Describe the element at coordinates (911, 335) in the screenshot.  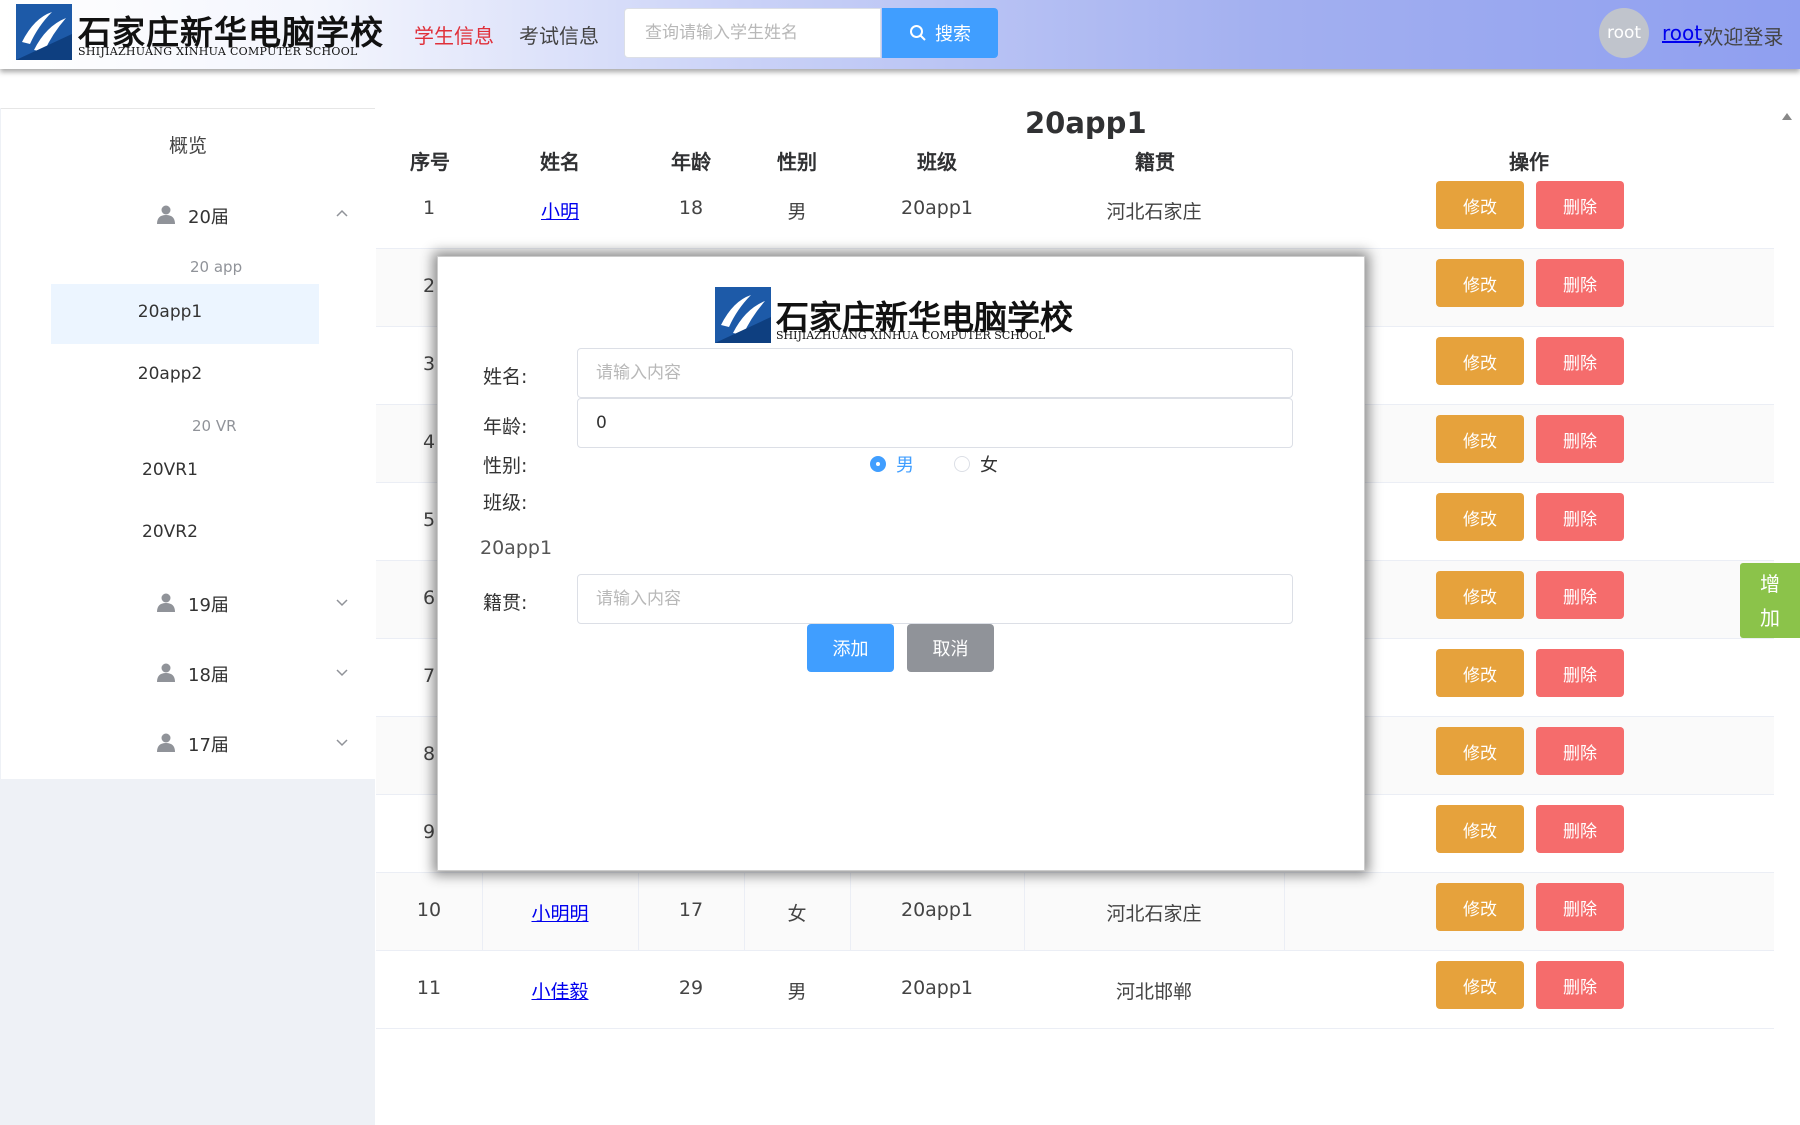
I see `dialog-logo-subtext: SHIJIAZHUANG XINHUA COMPUTER SCHOOL` at that location.